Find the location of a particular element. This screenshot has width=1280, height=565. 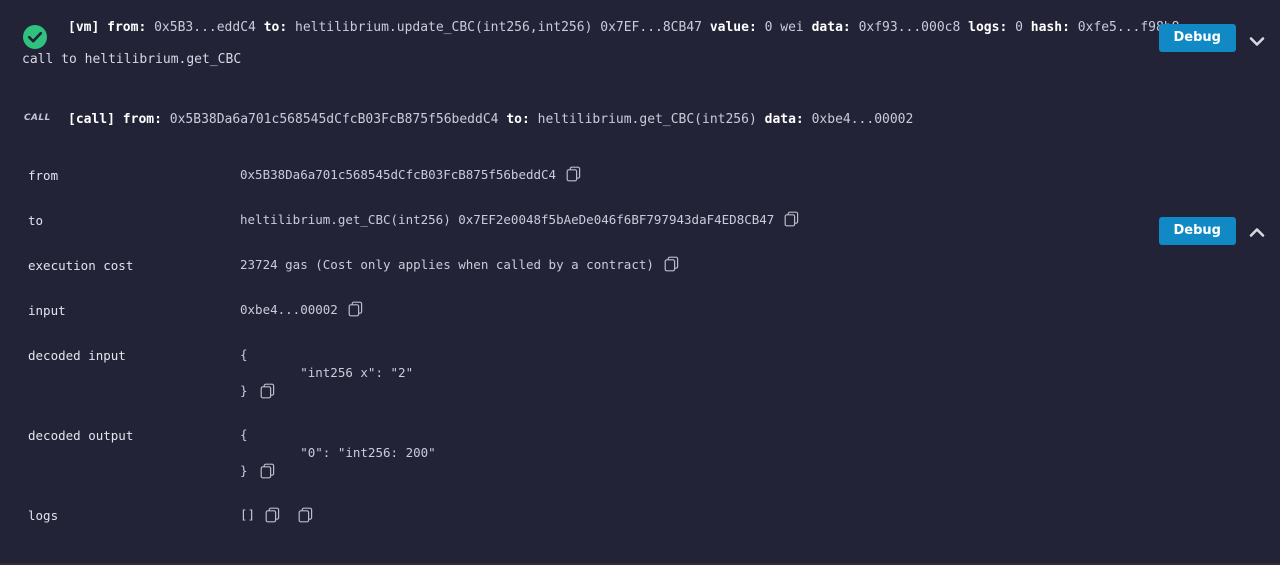

debug-button-transaction: Debug is located at coordinates (1197, 38).